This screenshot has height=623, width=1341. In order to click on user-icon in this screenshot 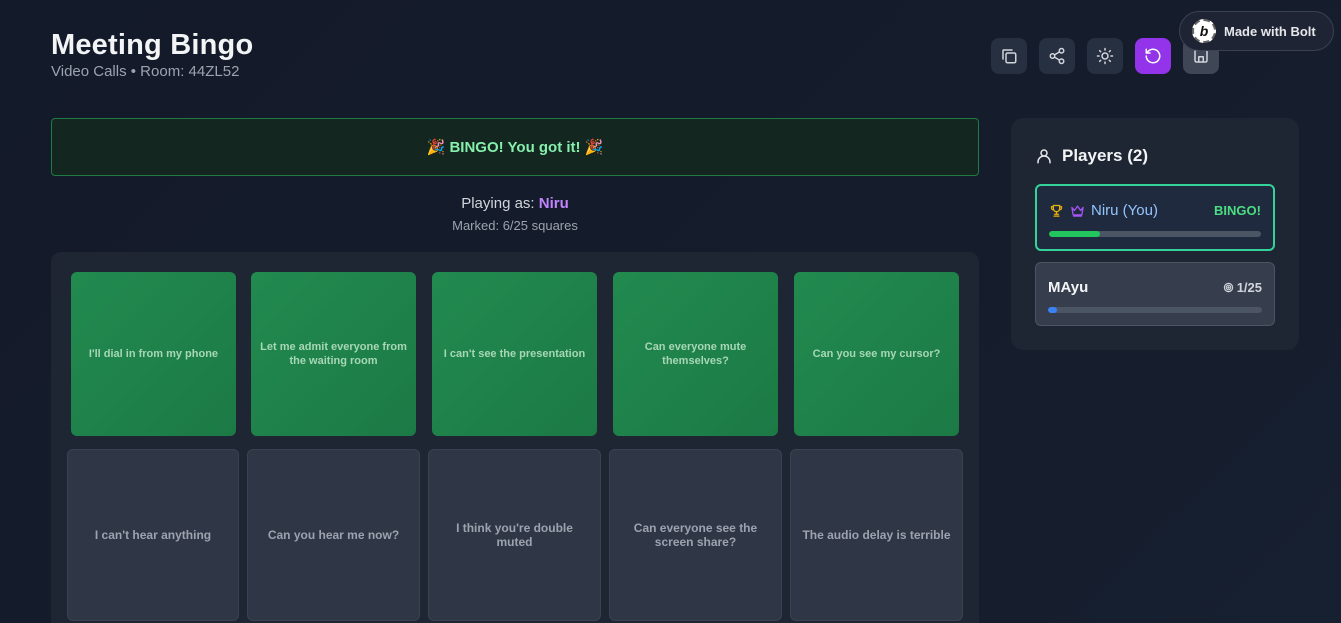, I will do `click(1044, 156)`.